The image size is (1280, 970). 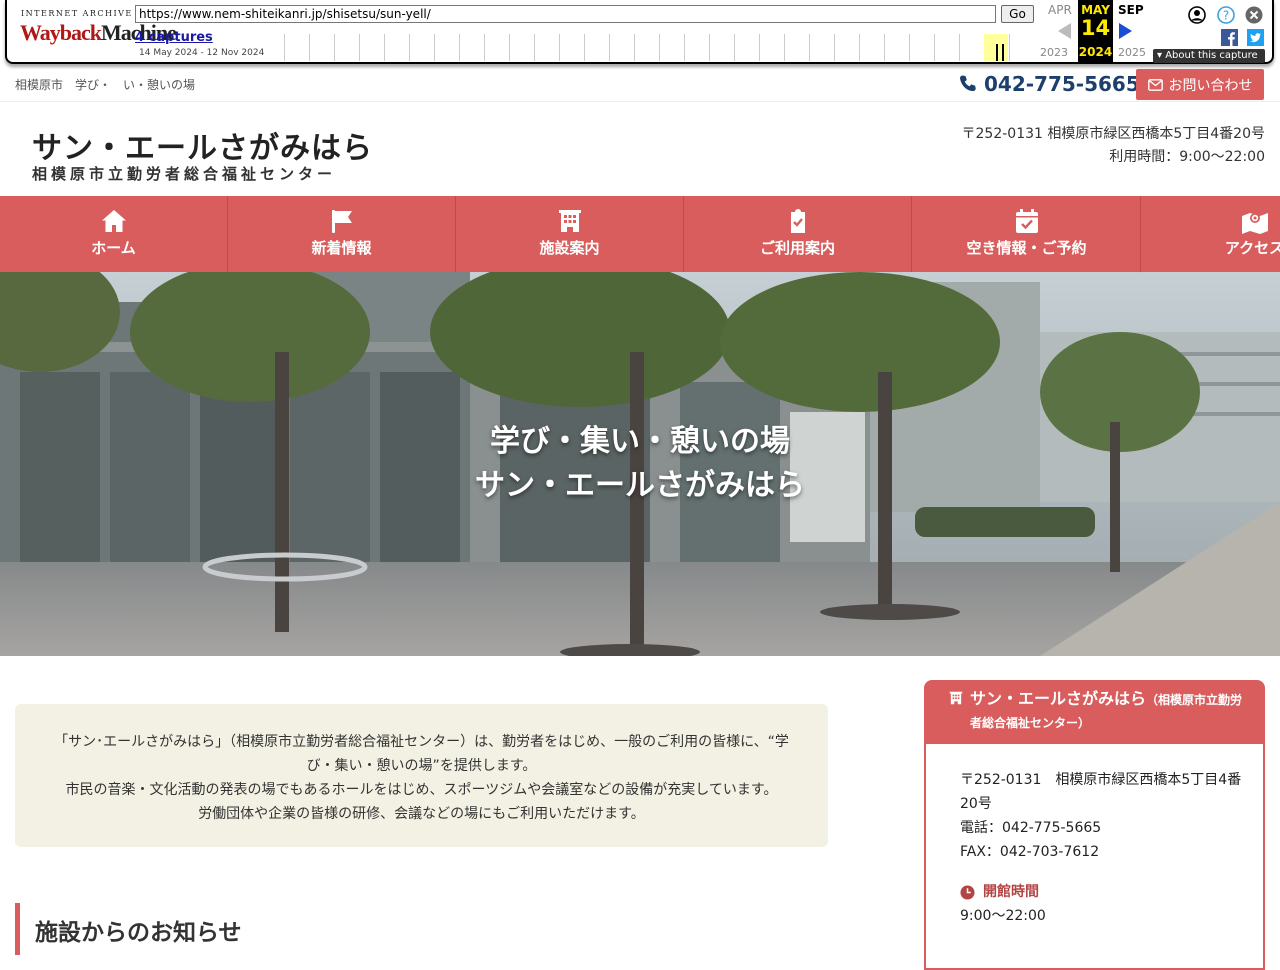 I want to click on nav-item-access: アクセス, so click(x=1210, y=234).